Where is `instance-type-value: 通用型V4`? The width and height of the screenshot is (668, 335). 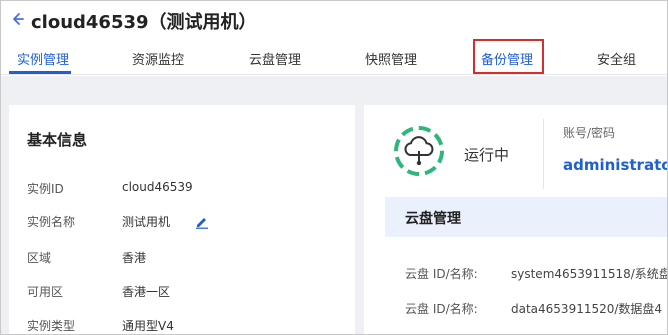
instance-type-value: 通用型V4 is located at coordinates (148, 326).